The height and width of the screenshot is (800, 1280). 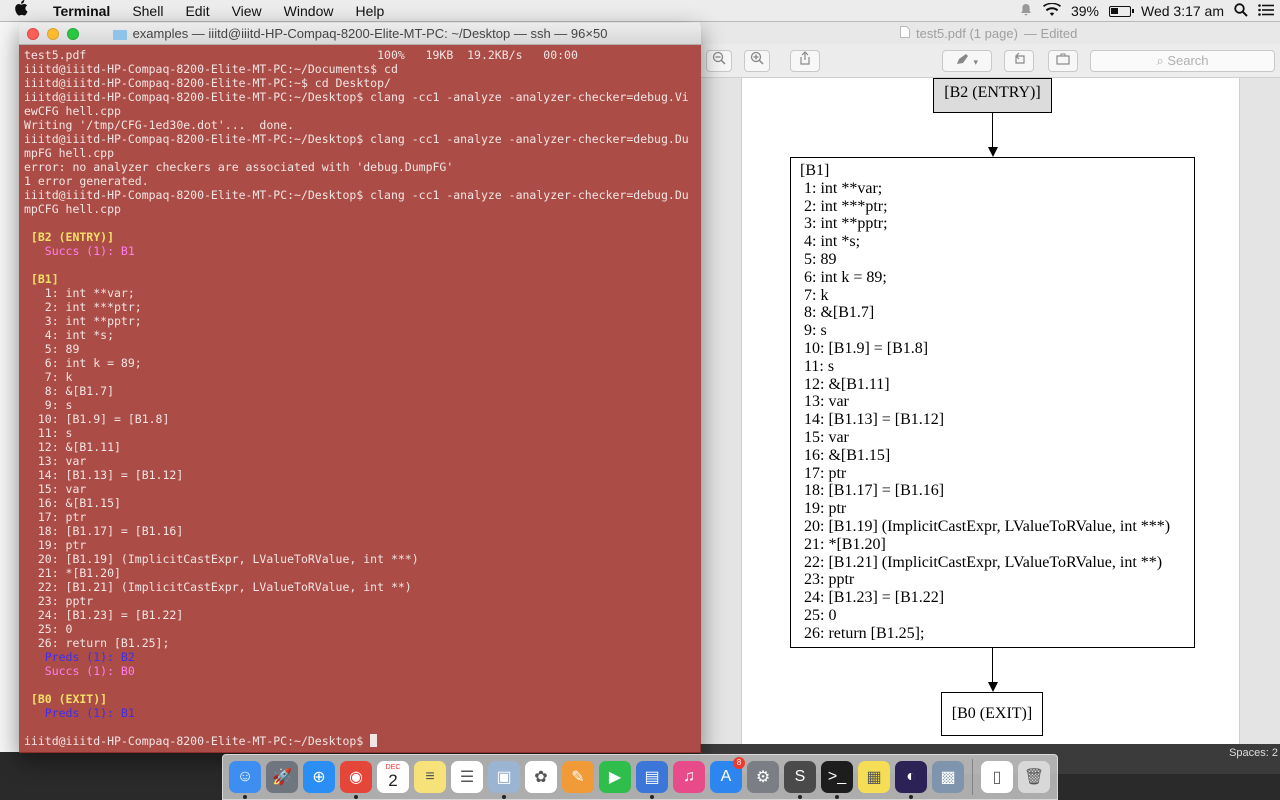 I want to click on terminal-line: 14: [B1.13] = [B1.12], so click(x=104, y=475).